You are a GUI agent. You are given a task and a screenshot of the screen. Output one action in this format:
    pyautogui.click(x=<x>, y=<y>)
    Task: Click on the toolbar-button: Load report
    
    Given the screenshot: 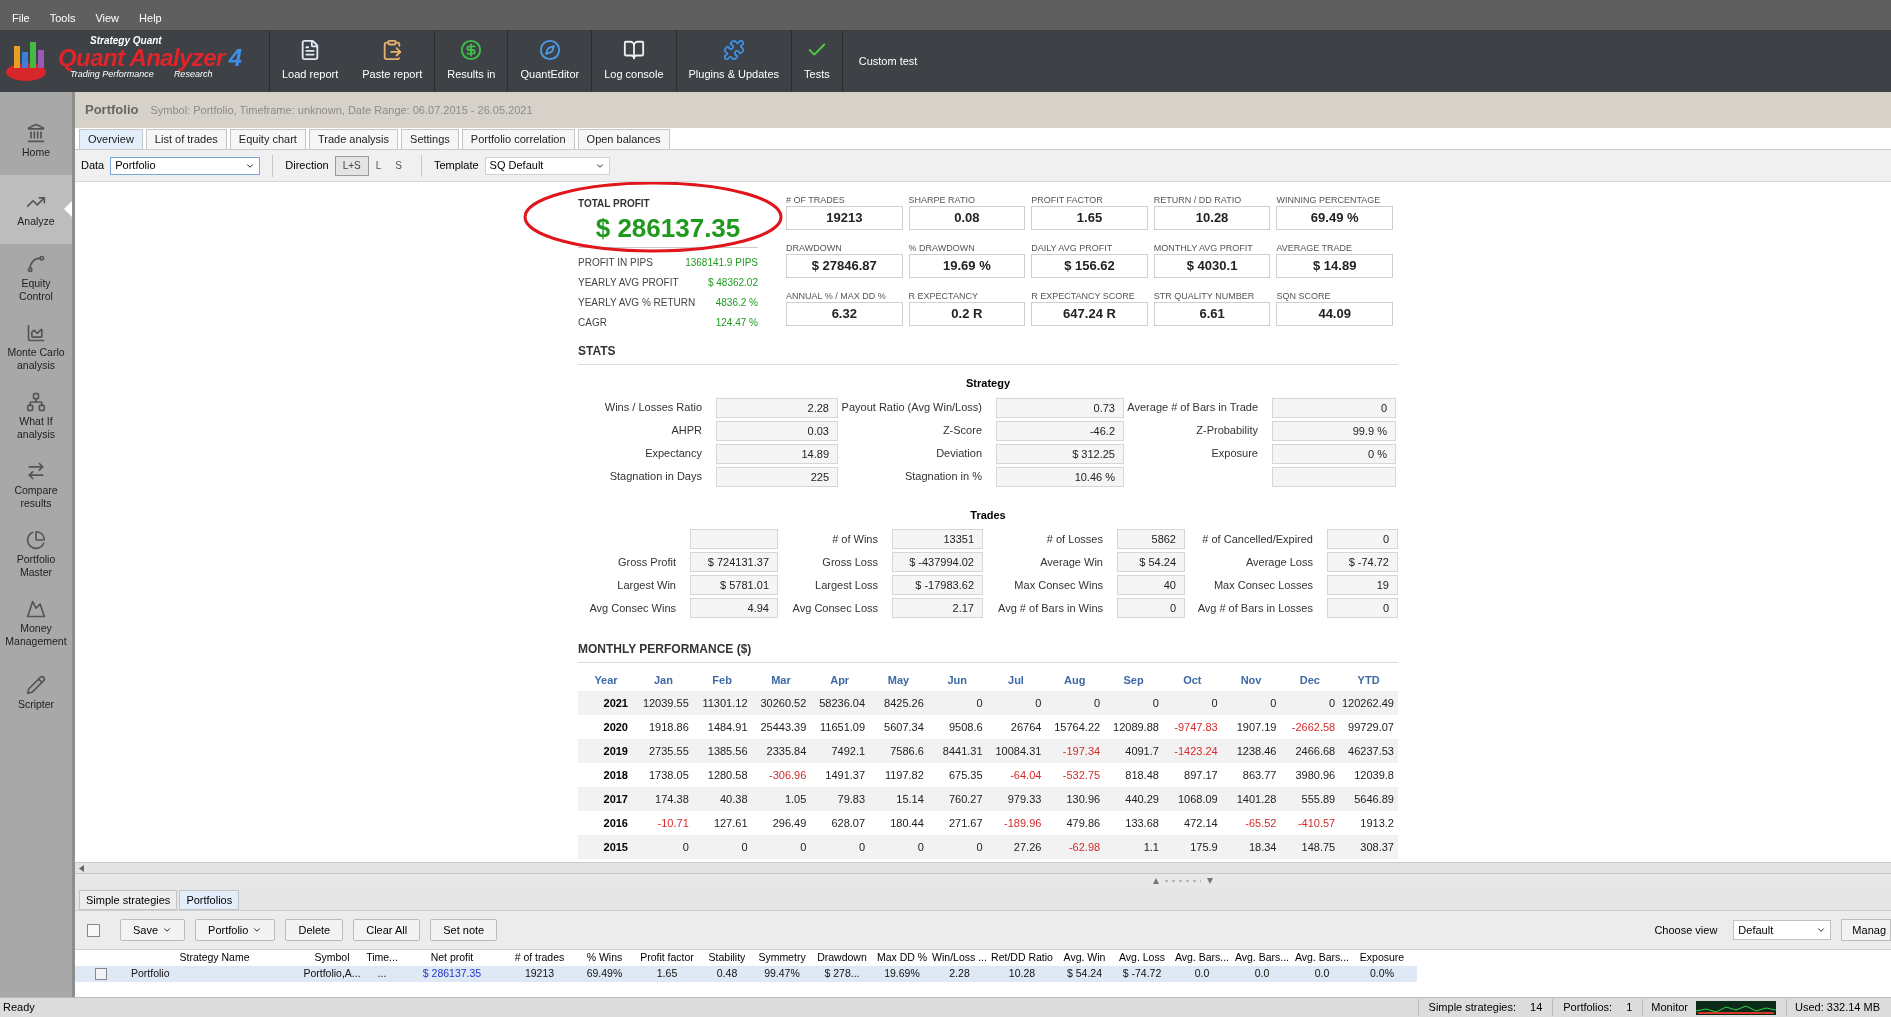 What is the action you would take?
    pyautogui.click(x=310, y=61)
    